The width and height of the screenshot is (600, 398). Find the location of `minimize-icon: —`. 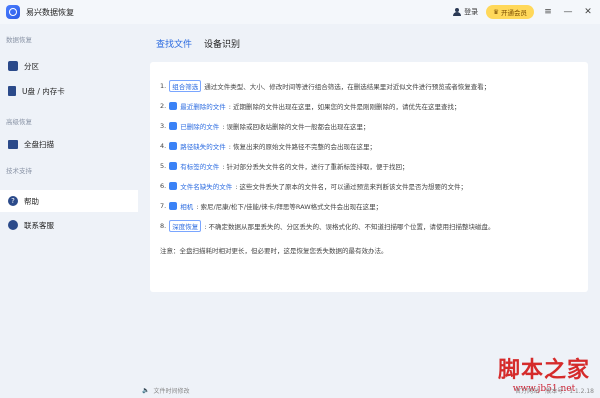

minimize-icon: — is located at coordinates (568, 12).